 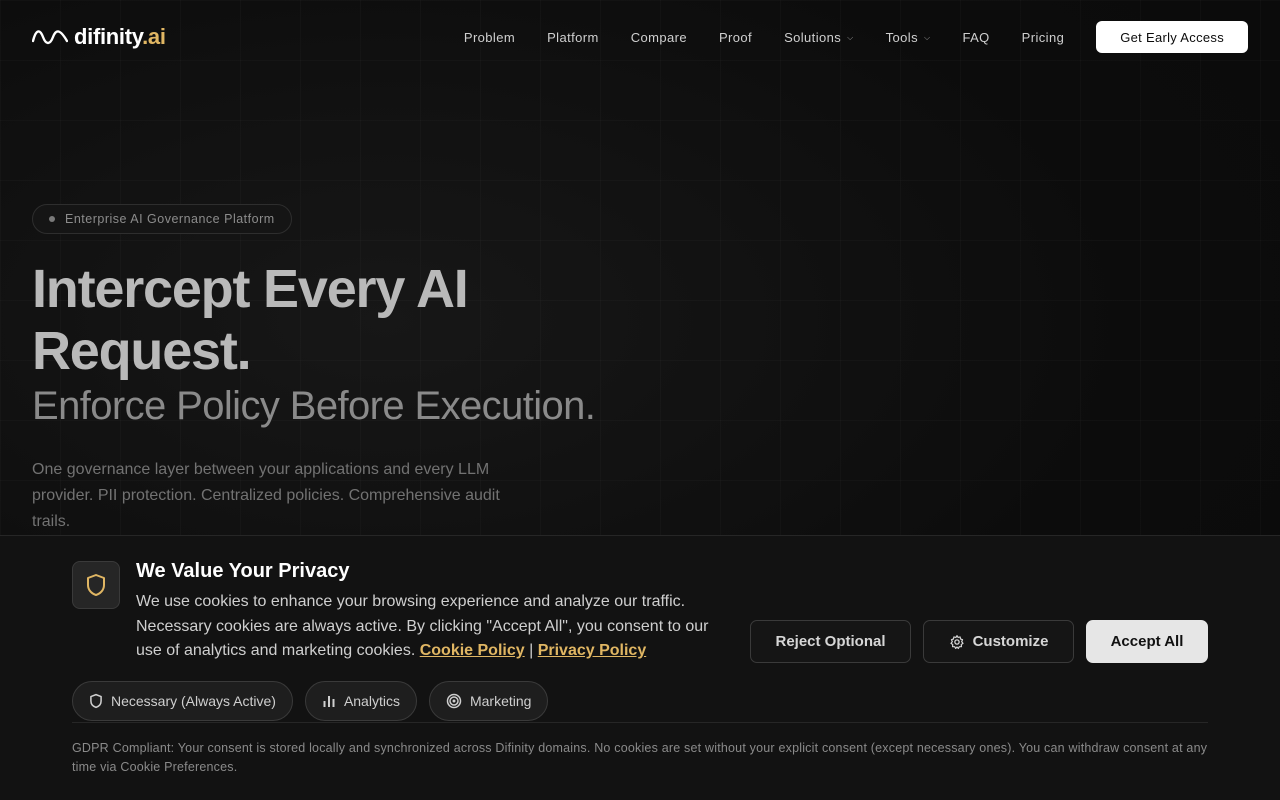 I want to click on wave-logo-icon, so click(x=50, y=37).